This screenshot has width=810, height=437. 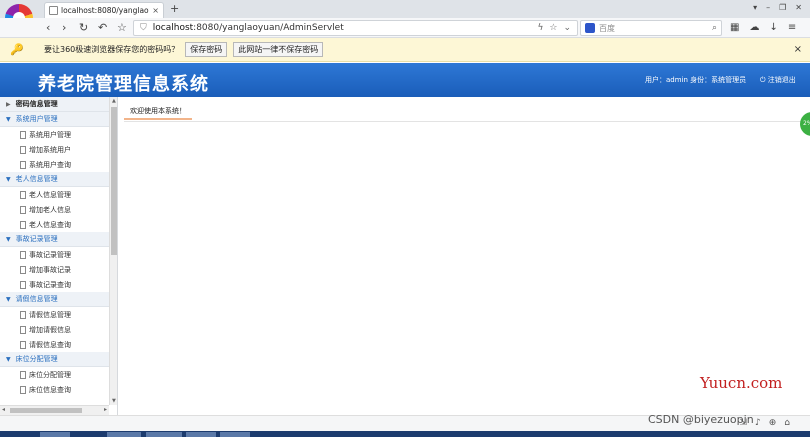 What do you see at coordinates (114, 401) in the screenshot?
I see `scroll-down-icon: ▼` at bounding box center [114, 401].